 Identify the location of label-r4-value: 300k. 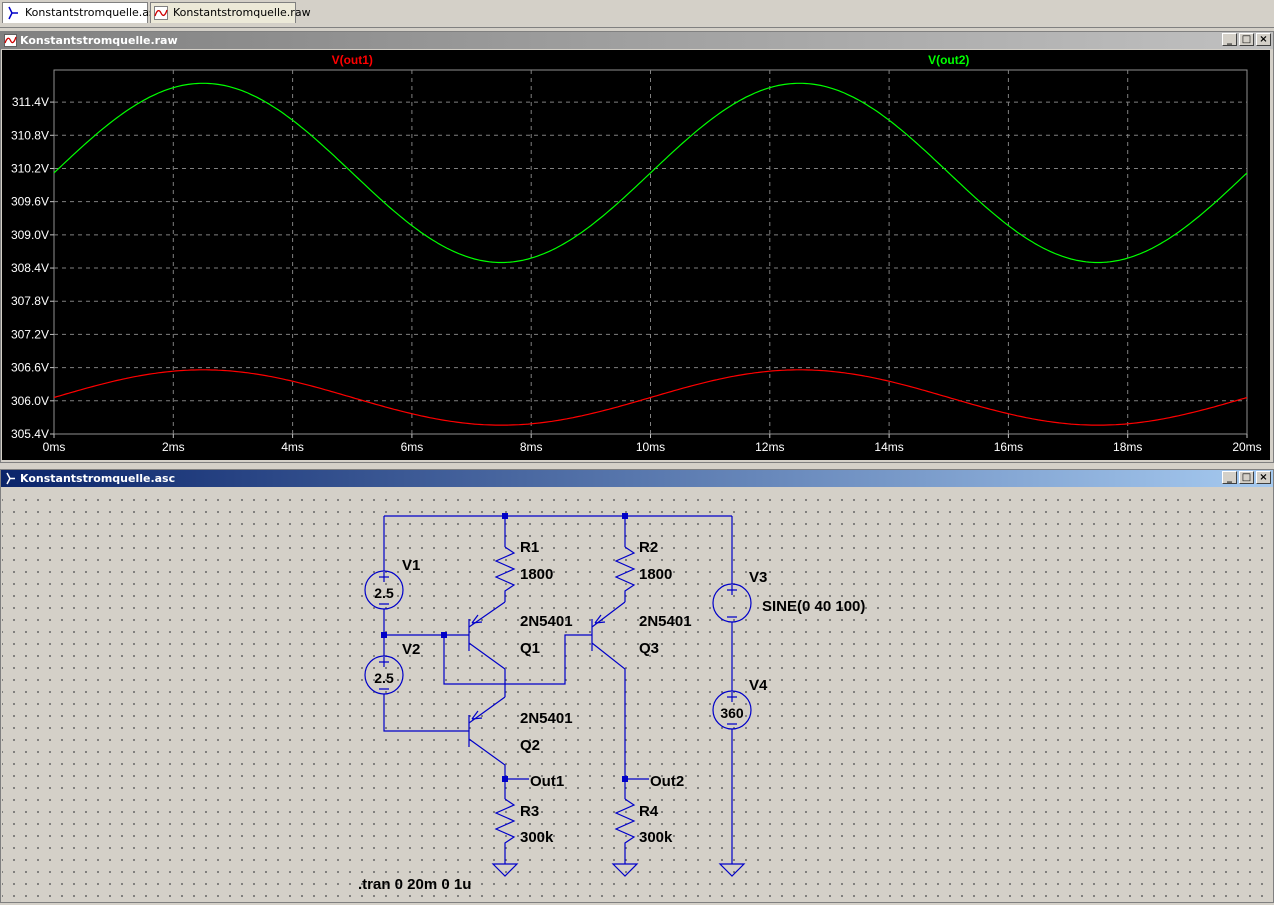
(656, 837).